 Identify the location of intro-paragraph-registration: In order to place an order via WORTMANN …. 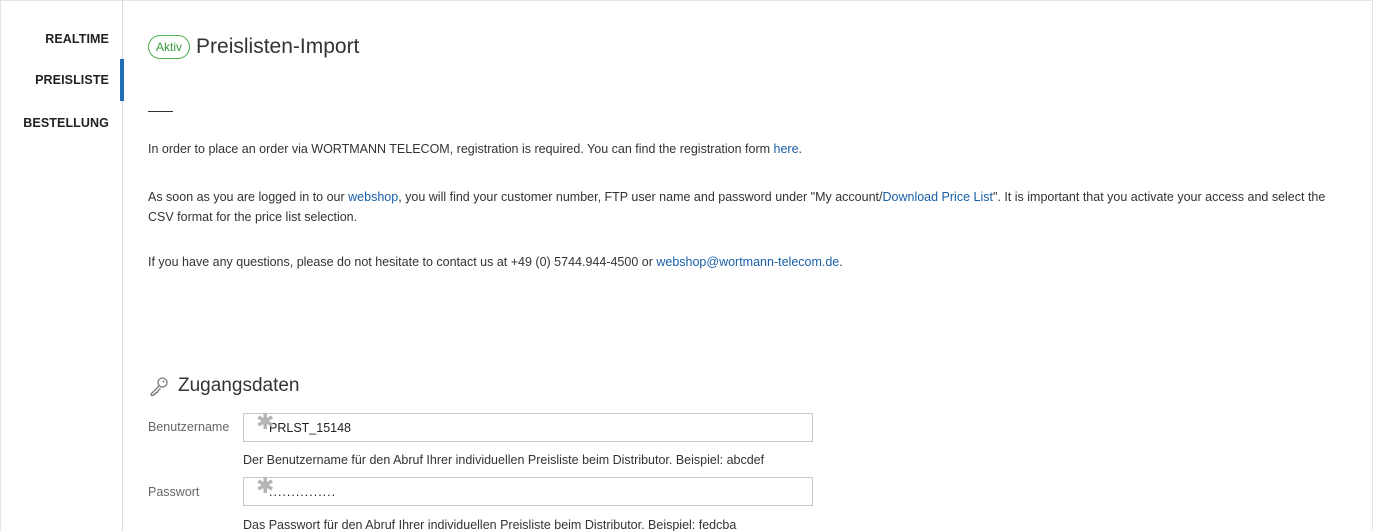
(748, 149).